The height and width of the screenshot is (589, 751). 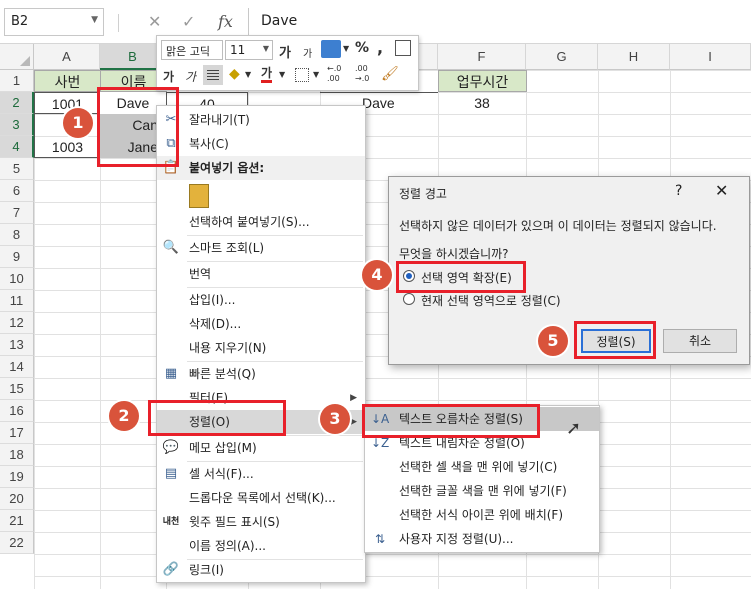 What do you see at coordinates (261, 120) in the screenshot?
I see `menu-item-cut: ✂ 잘라내기(T)` at bounding box center [261, 120].